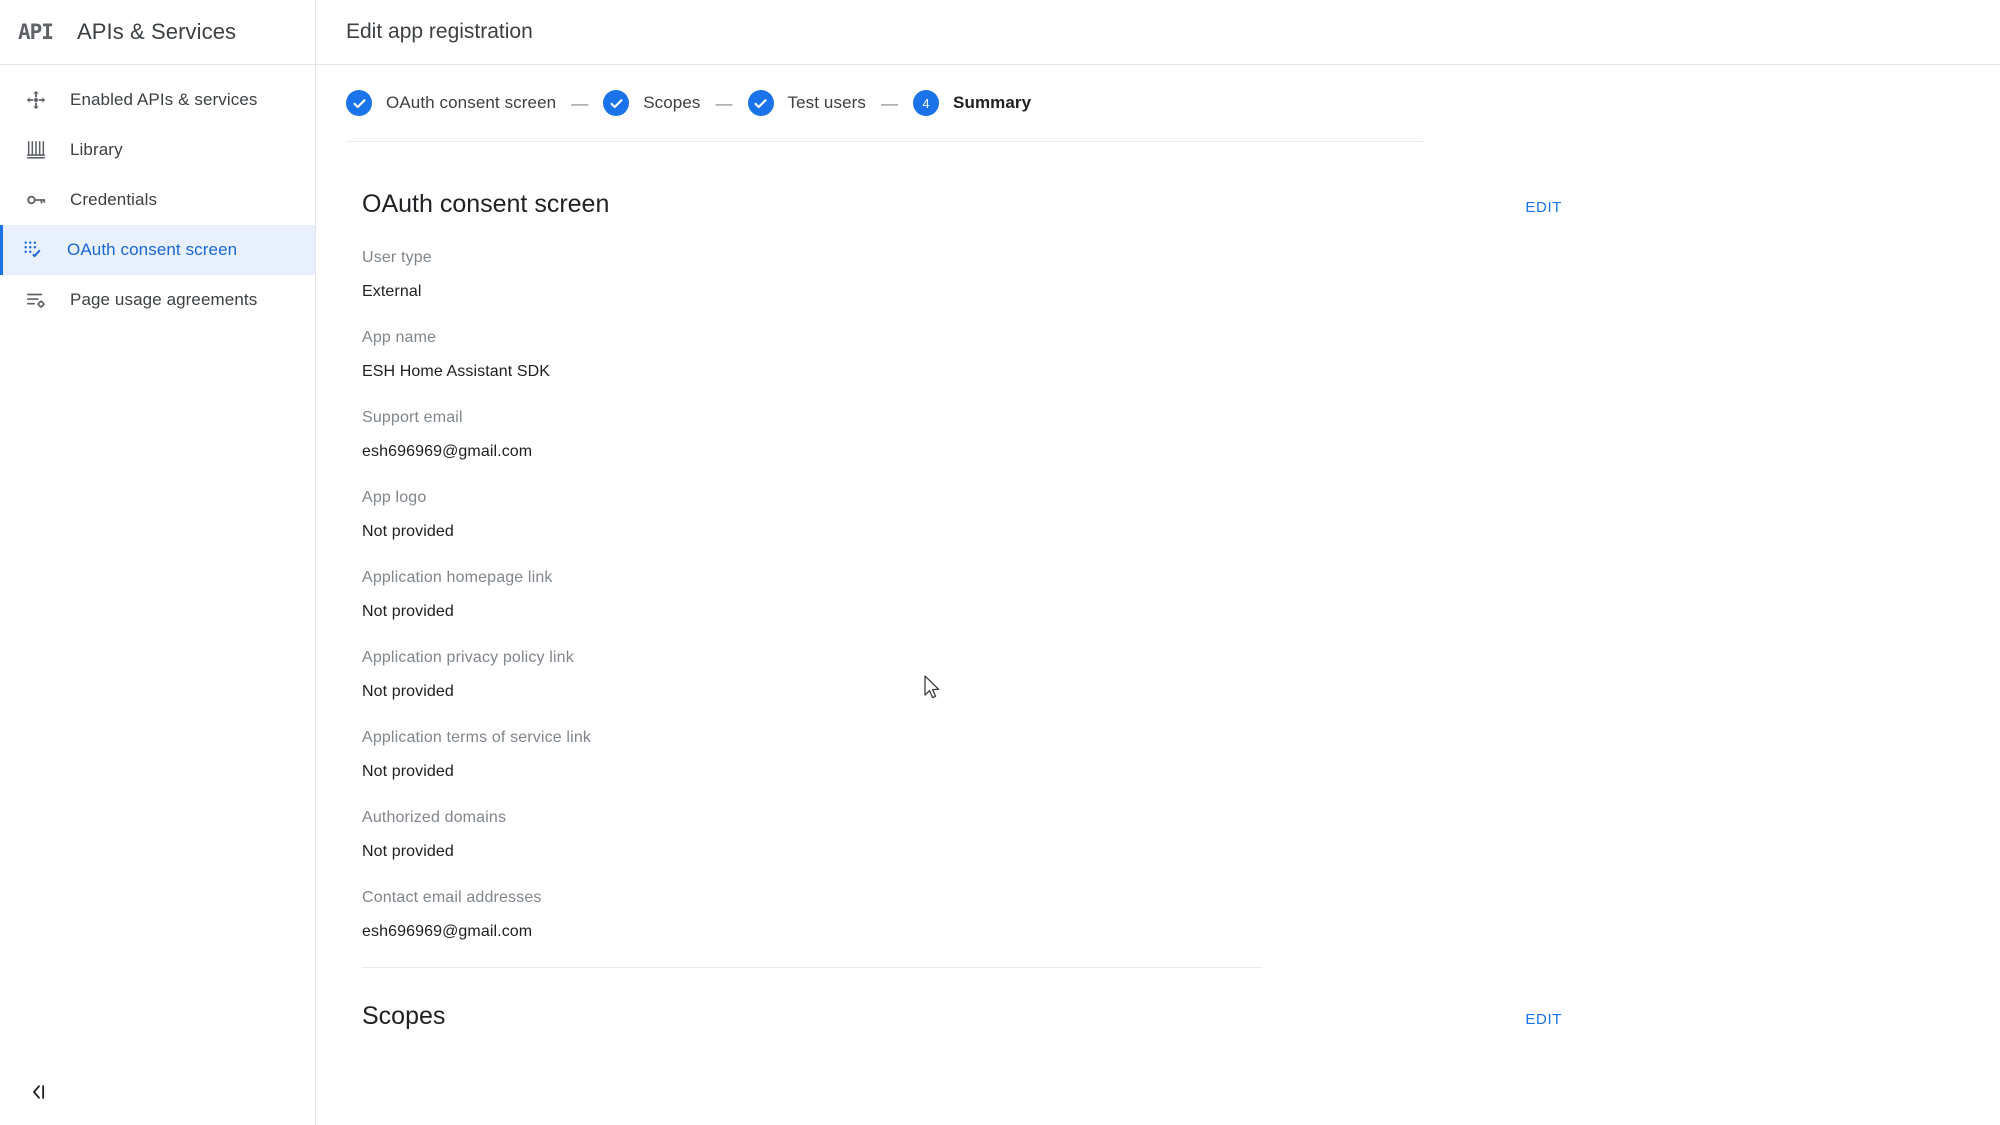 This screenshot has width=2000, height=1125. I want to click on brand-area: API APIs & Services, so click(158, 32).